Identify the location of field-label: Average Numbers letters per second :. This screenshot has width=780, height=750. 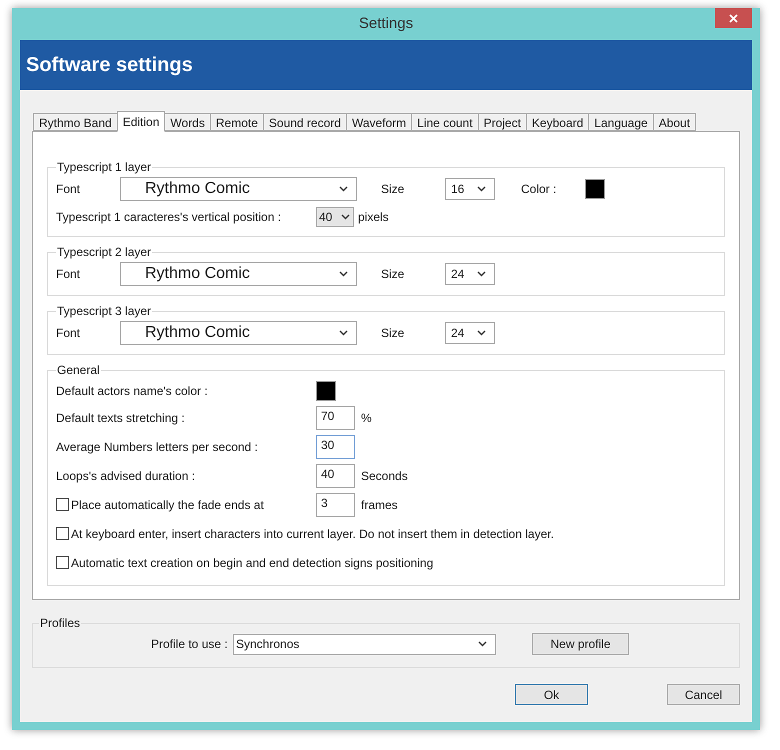
(157, 447).